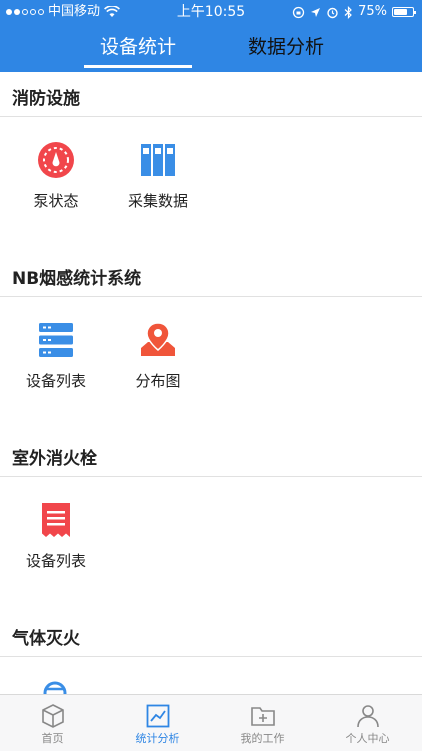 The image size is (422, 751). Describe the element at coordinates (211, 51) in the screenshot. I see `top-tabs: 设备统计 数据分析` at that location.